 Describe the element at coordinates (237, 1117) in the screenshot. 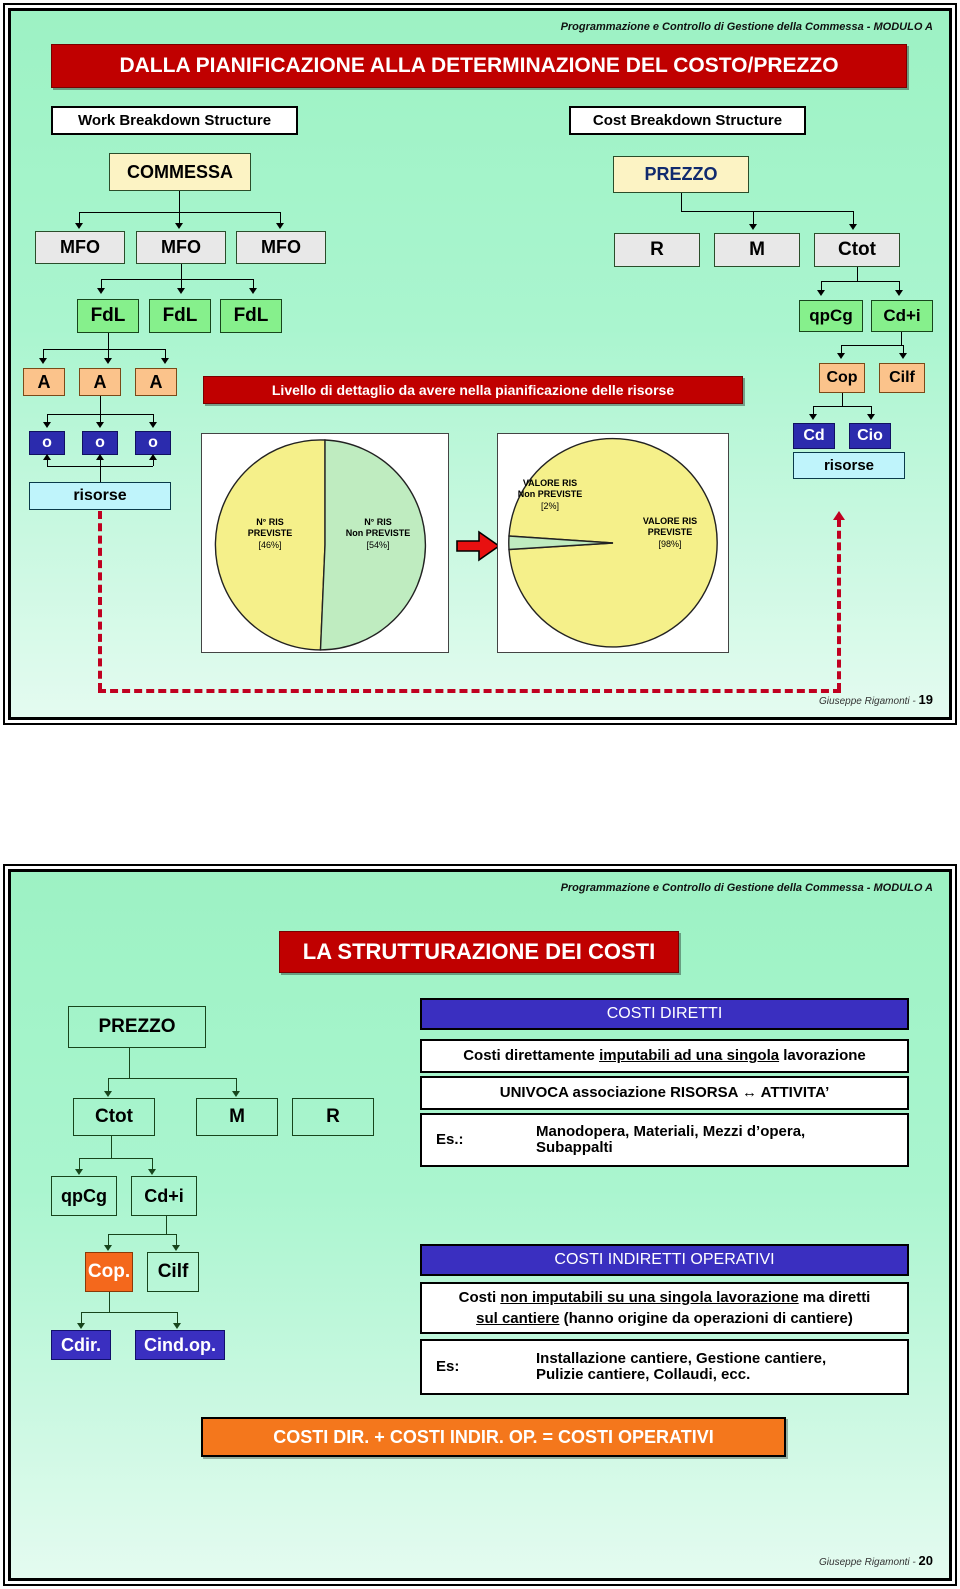

I see `slide2-m: M` at that location.